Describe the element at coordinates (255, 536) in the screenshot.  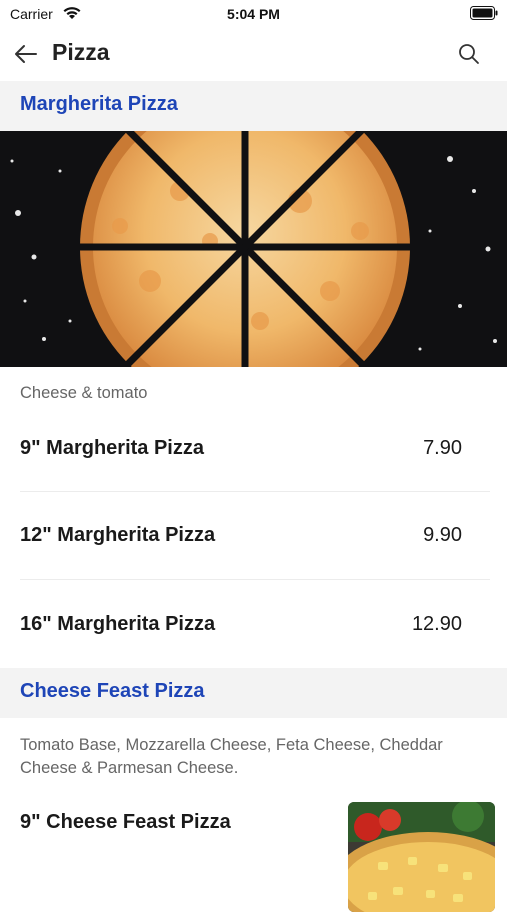
I see `menu-item-row: 12" Margherita Pizza 9.90` at that location.